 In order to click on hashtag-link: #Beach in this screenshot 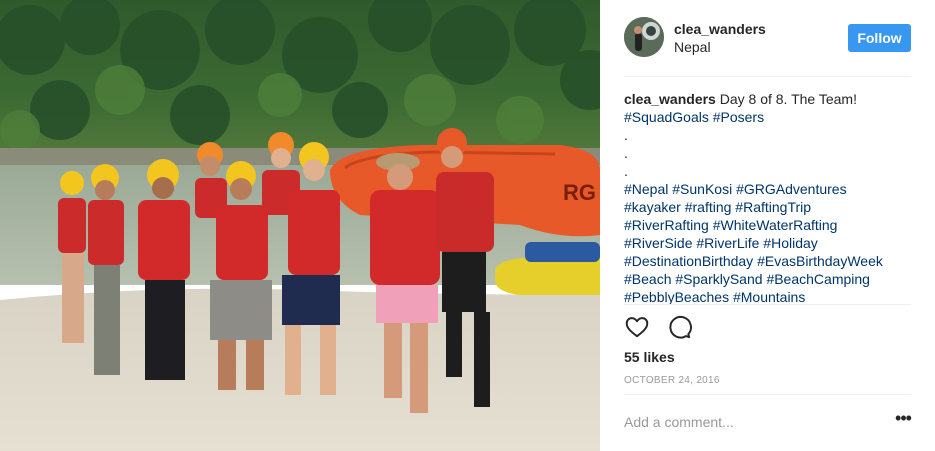, I will do `click(647, 279)`.